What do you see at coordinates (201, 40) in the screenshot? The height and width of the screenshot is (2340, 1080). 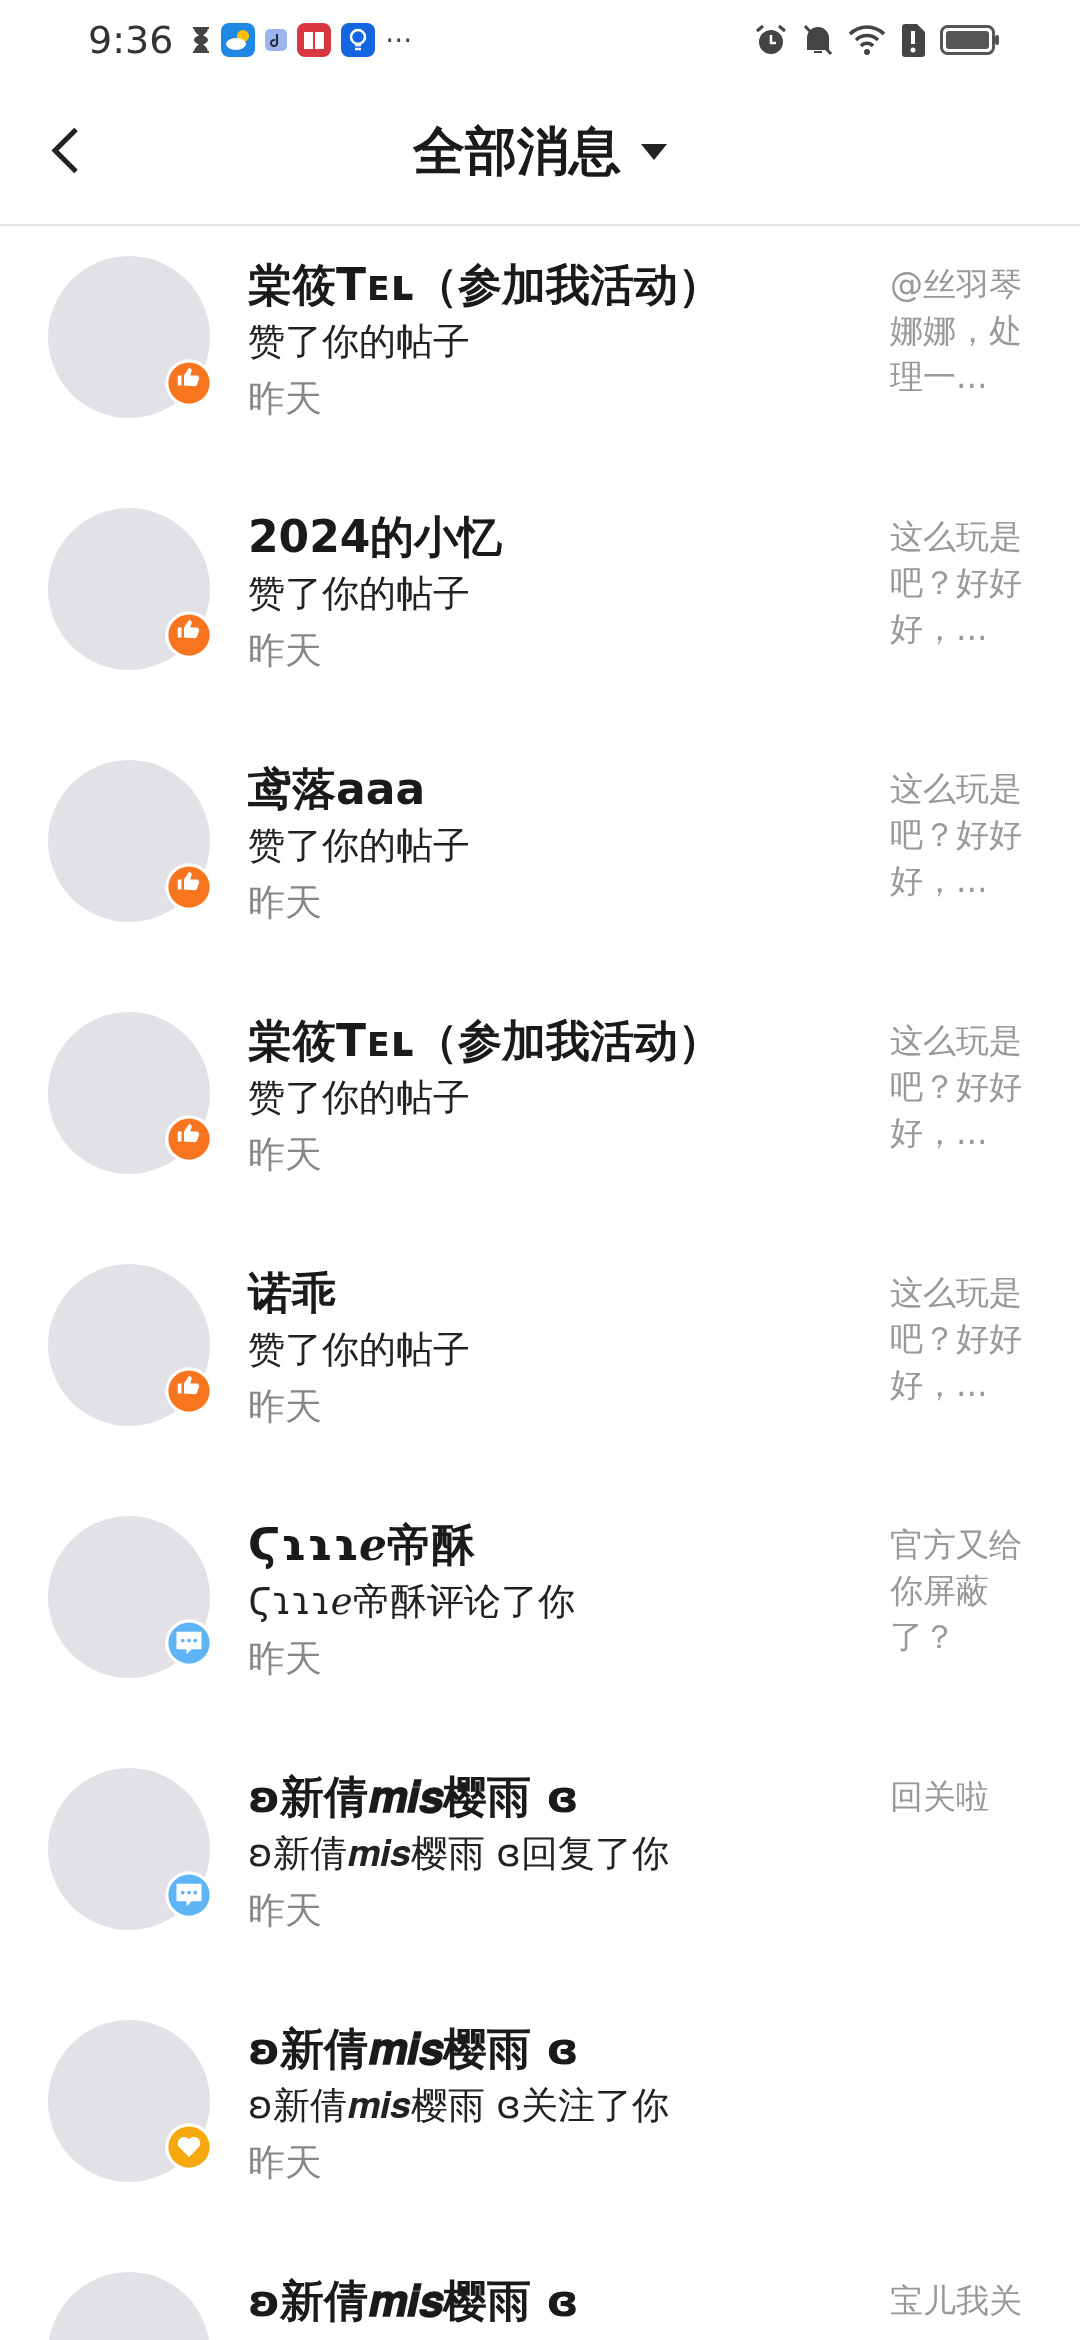 I see `hourglass-icon` at bounding box center [201, 40].